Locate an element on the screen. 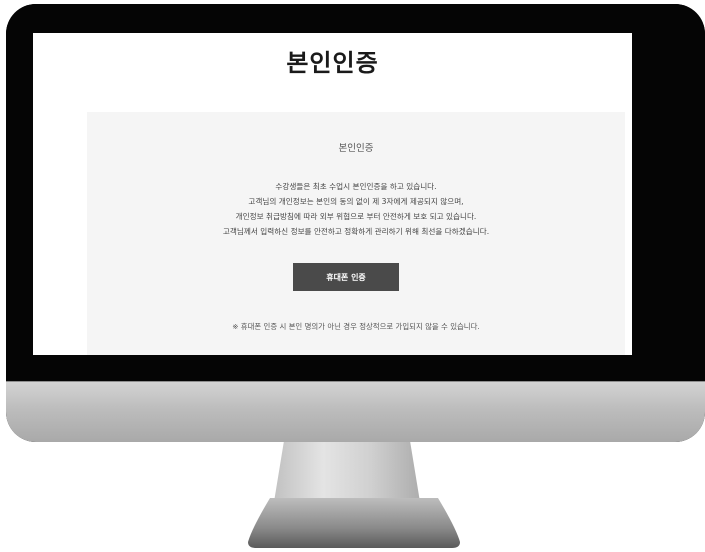 This screenshot has height=552, width=705. description-line: 수강생들은 최초 수업시 본인인증을 하고 있습니다. is located at coordinates (356, 186).